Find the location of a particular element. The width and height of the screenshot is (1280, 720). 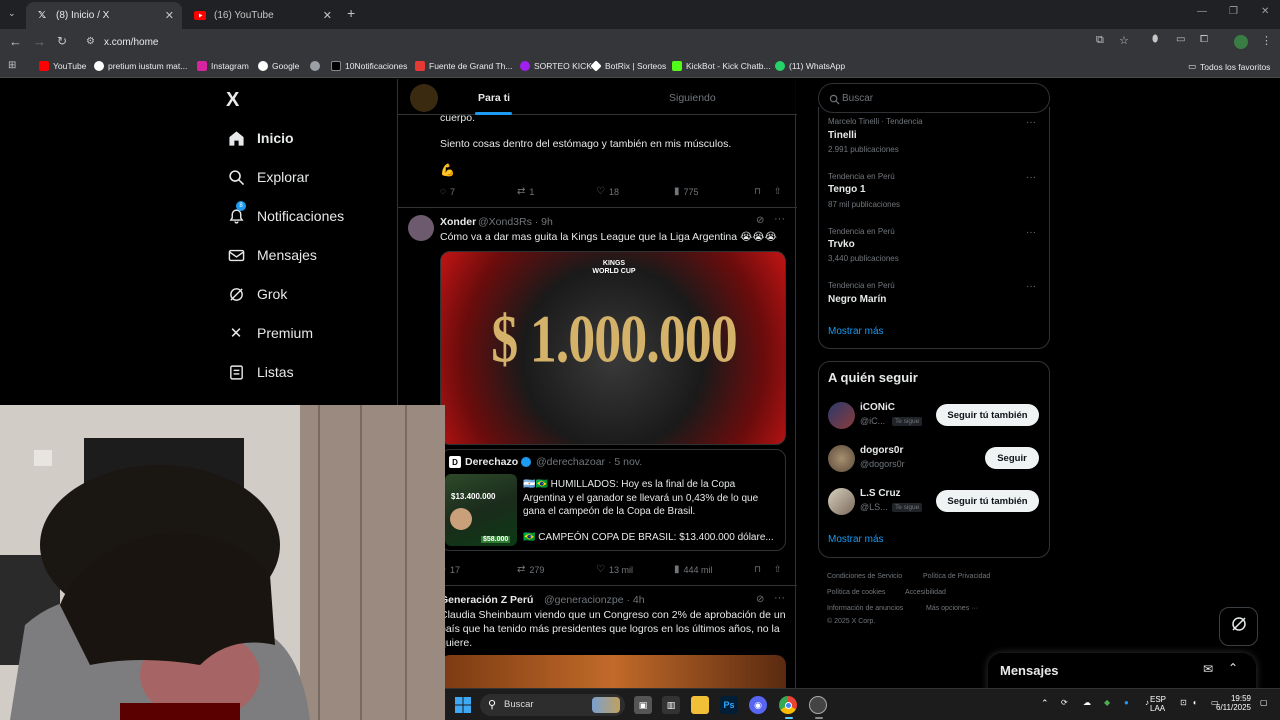

tweet-author-name: Xonder is located at coordinates (458, 222).